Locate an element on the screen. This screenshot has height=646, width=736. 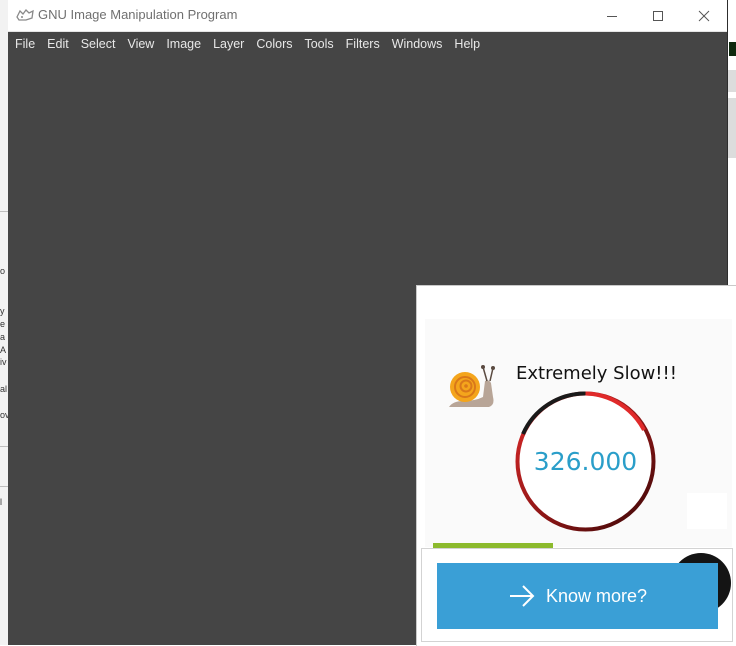
maximize-icon is located at coordinates (658, 15).